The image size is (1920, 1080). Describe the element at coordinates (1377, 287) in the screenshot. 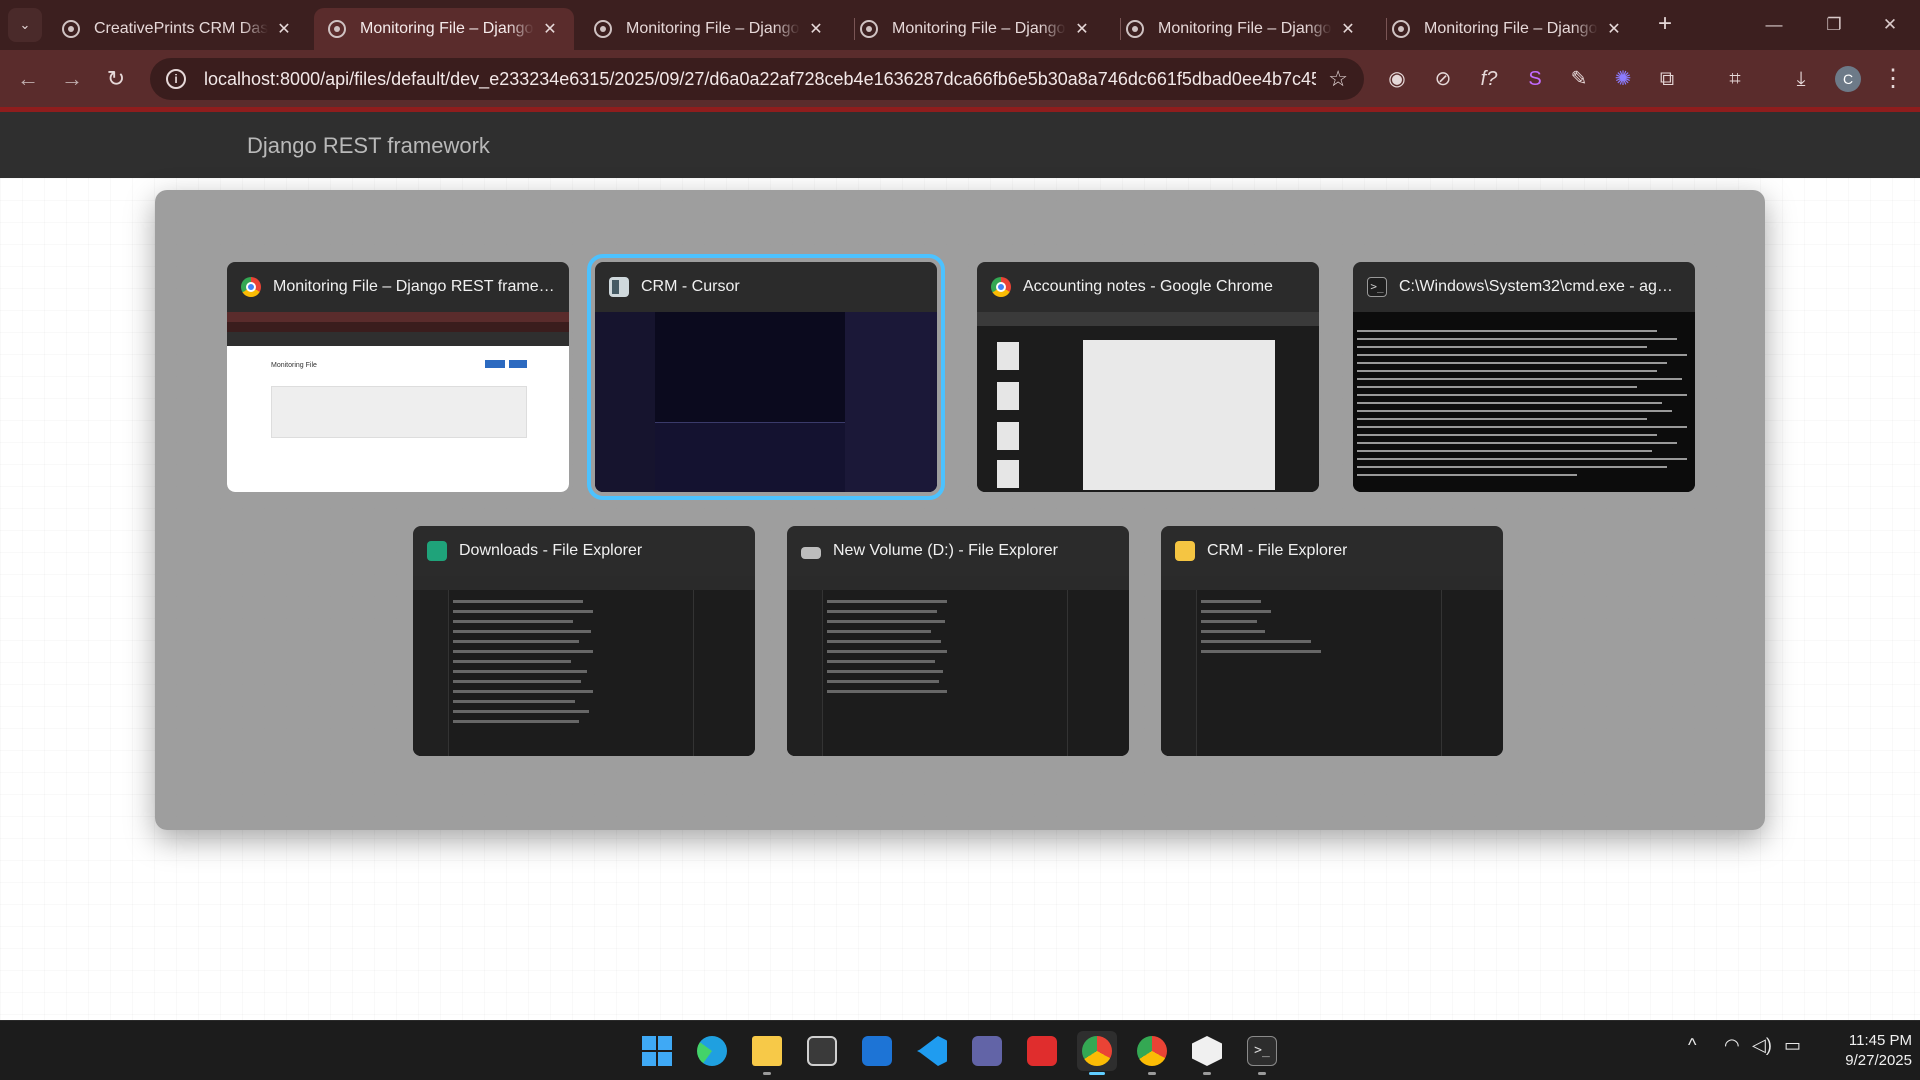

I see `cmd-icon: >_` at that location.